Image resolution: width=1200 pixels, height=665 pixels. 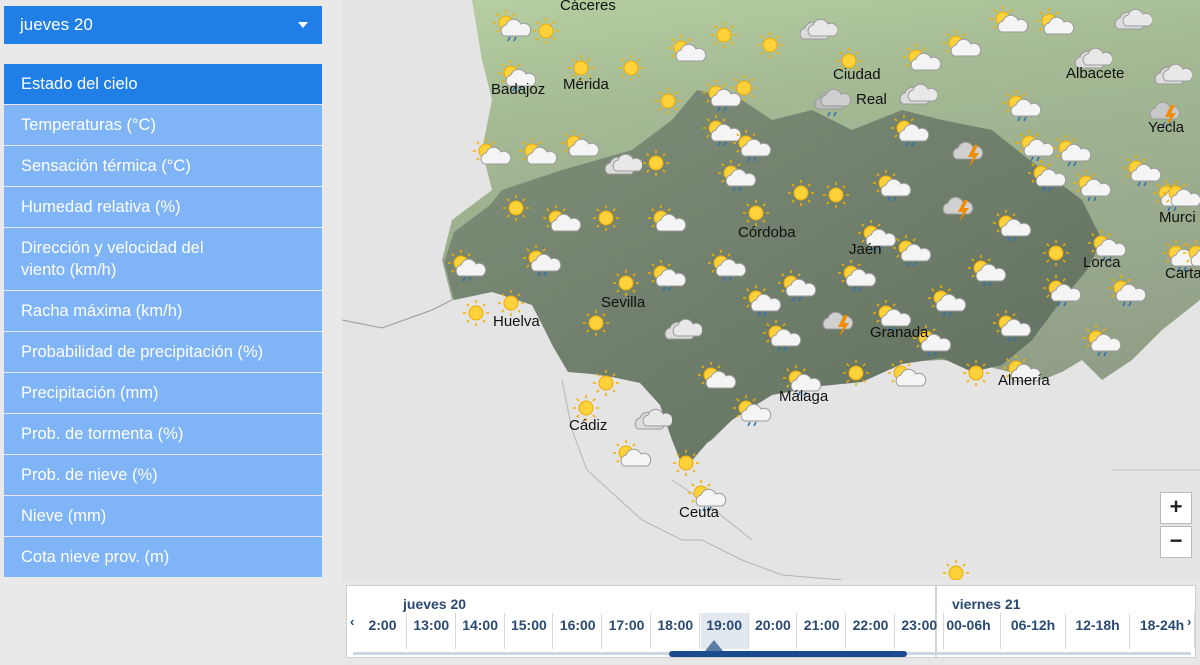 I want to click on time-slot: 21:00, so click(x=822, y=631).